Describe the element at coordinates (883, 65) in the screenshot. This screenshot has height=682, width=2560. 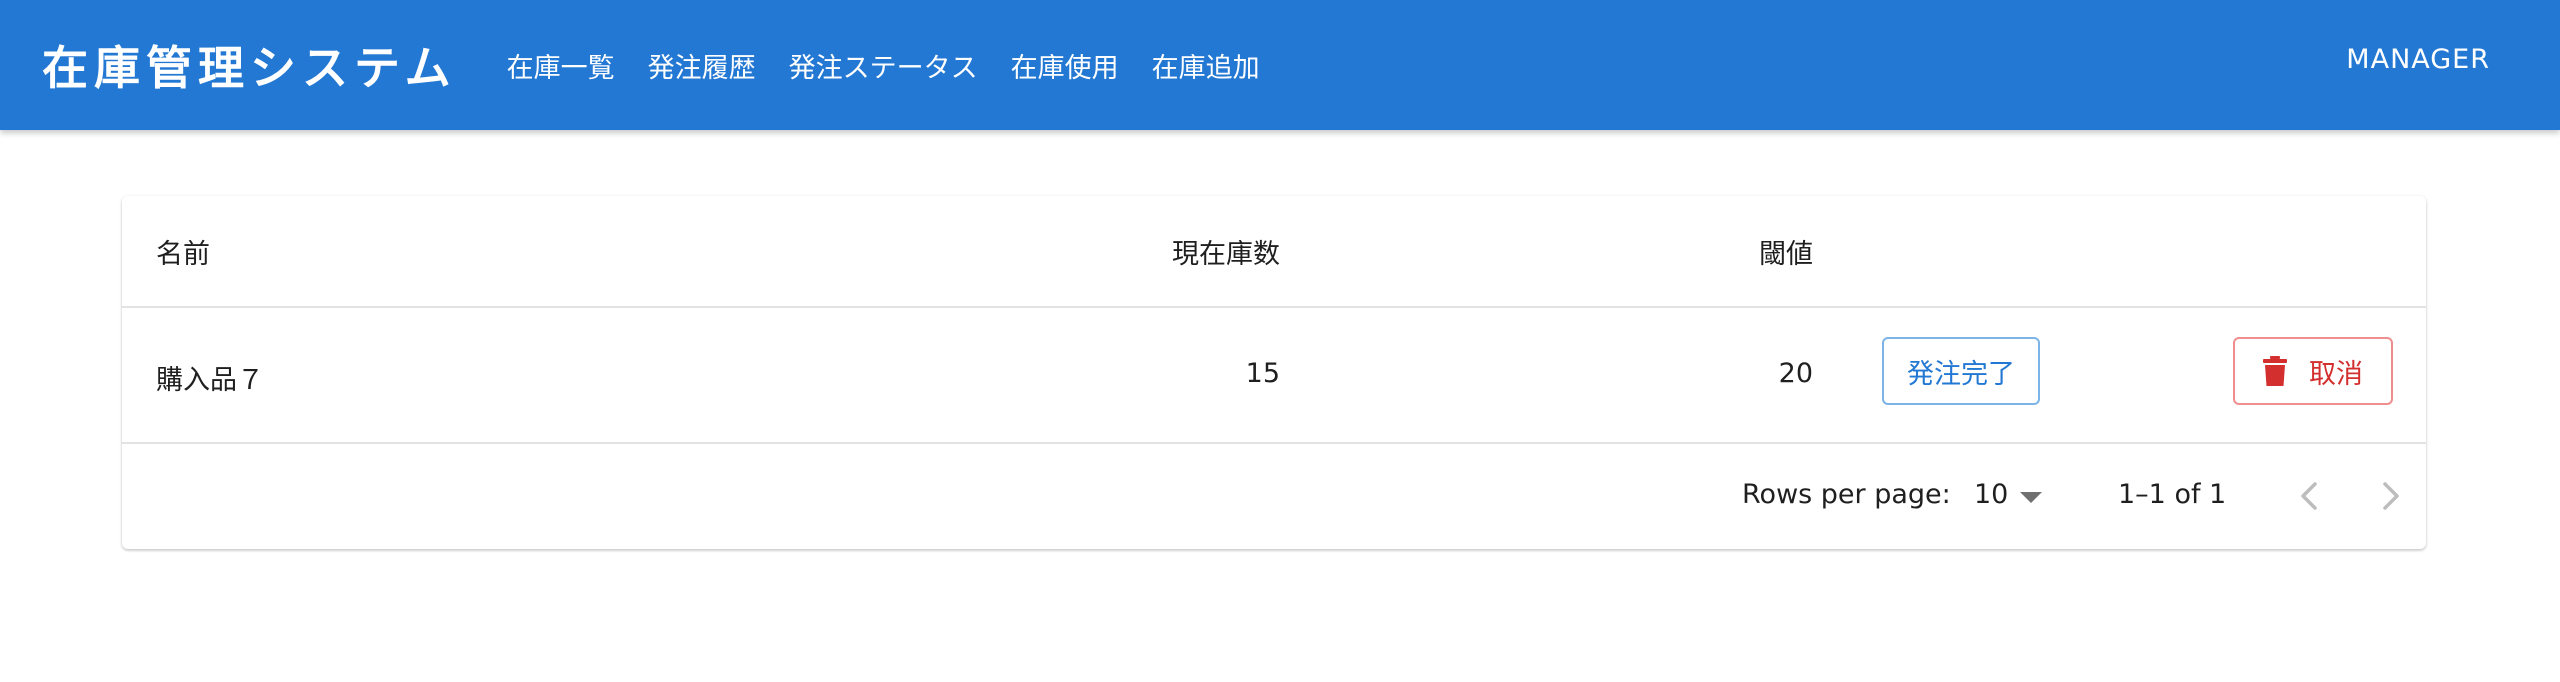
I see `nav-order-status: 発注ステータス` at that location.